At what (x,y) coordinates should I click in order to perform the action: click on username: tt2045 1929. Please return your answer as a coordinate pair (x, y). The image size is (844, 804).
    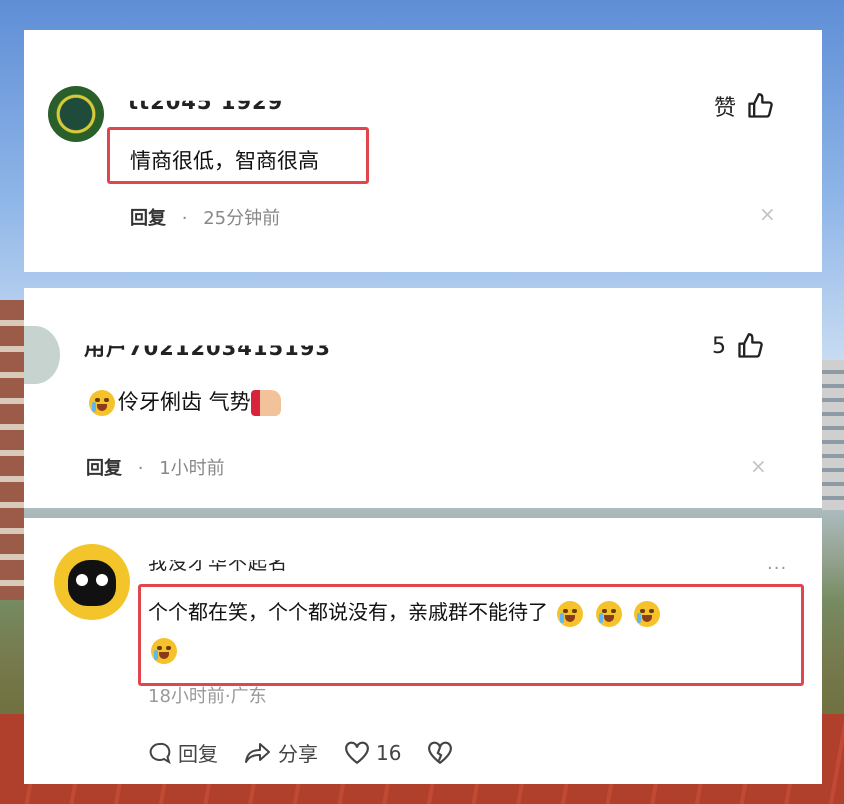
    Looking at the image, I should click on (205, 107).